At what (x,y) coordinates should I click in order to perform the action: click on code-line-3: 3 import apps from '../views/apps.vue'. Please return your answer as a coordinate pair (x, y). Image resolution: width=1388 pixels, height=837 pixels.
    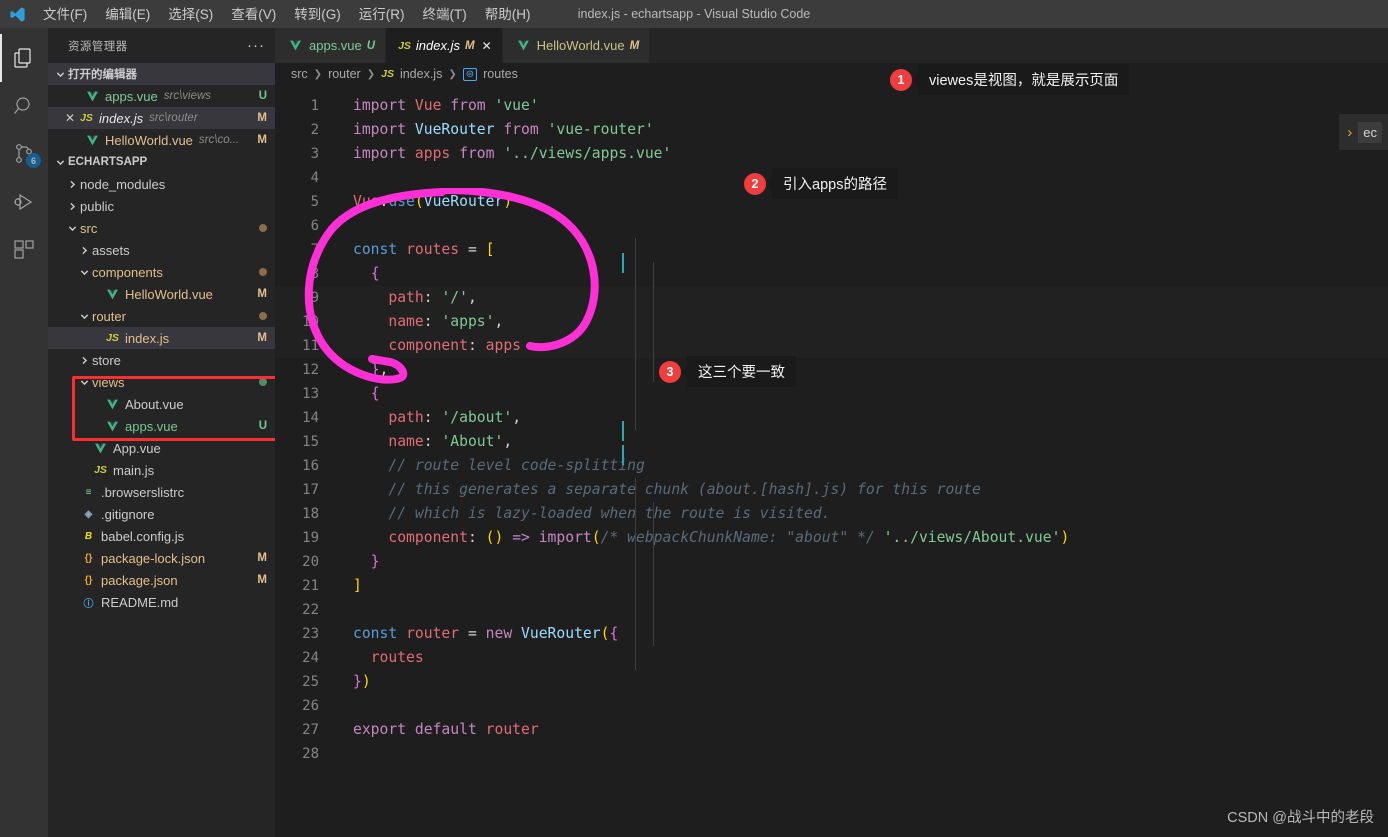
    Looking at the image, I should click on (831, 154).